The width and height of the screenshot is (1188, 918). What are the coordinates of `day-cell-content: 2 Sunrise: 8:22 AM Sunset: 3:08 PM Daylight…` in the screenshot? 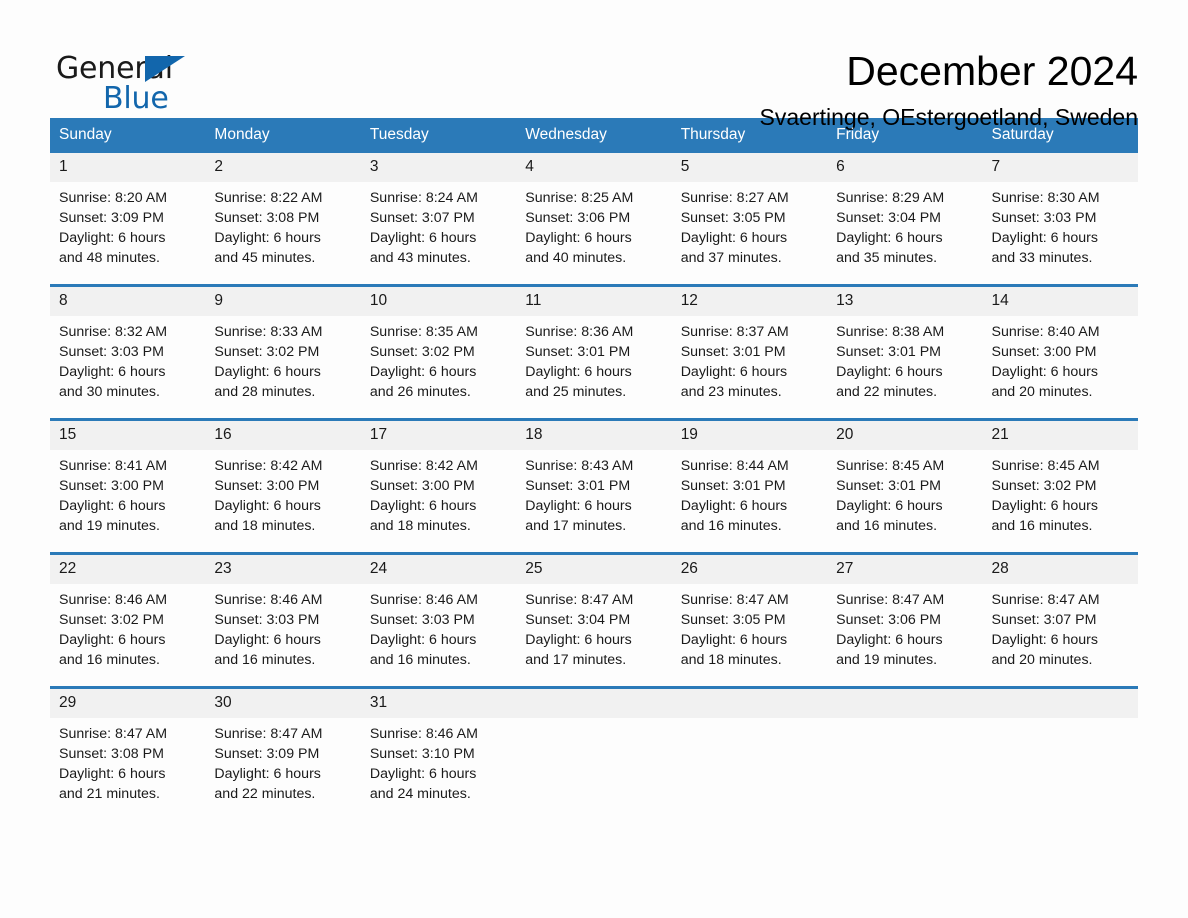 It's located at (283, 218).